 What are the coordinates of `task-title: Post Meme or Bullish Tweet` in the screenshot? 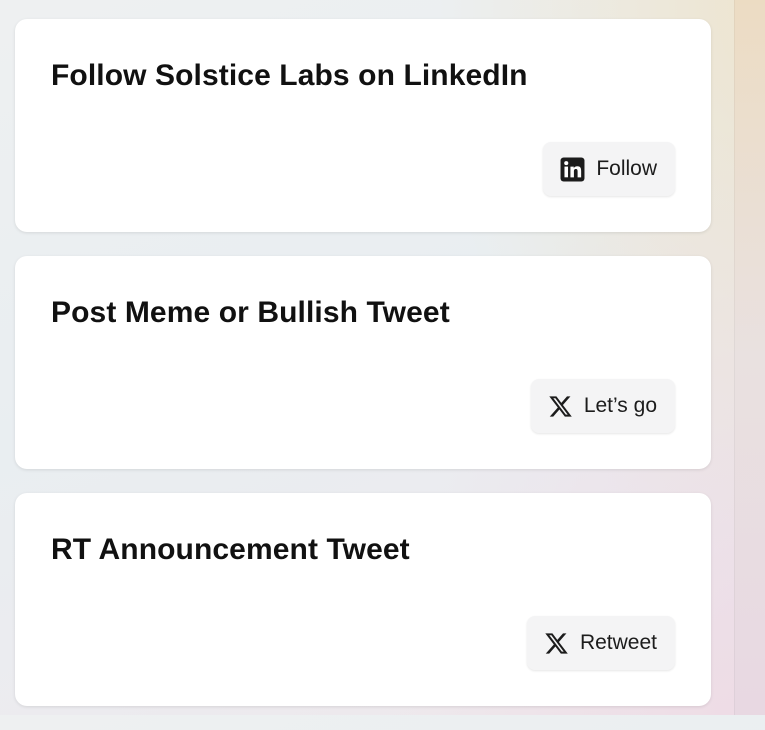 It's located at (250, 312).